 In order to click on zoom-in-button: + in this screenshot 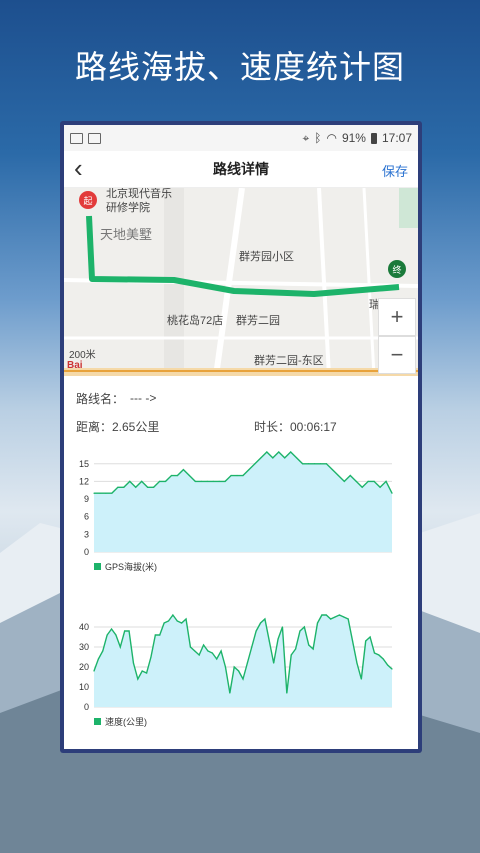, I will do `click(397, 317)`.